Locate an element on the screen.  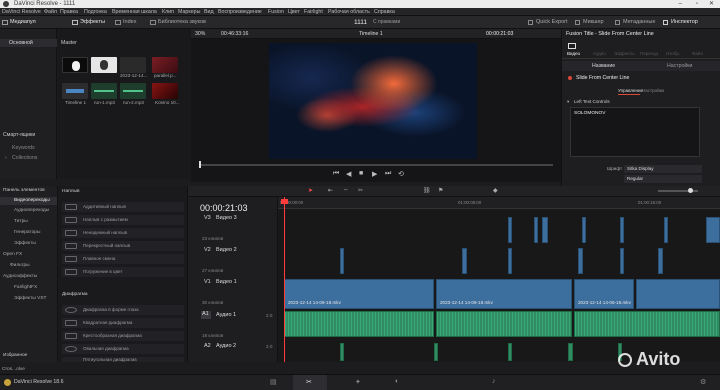
zoom-level: 30% is located at coordinates (200, 34).